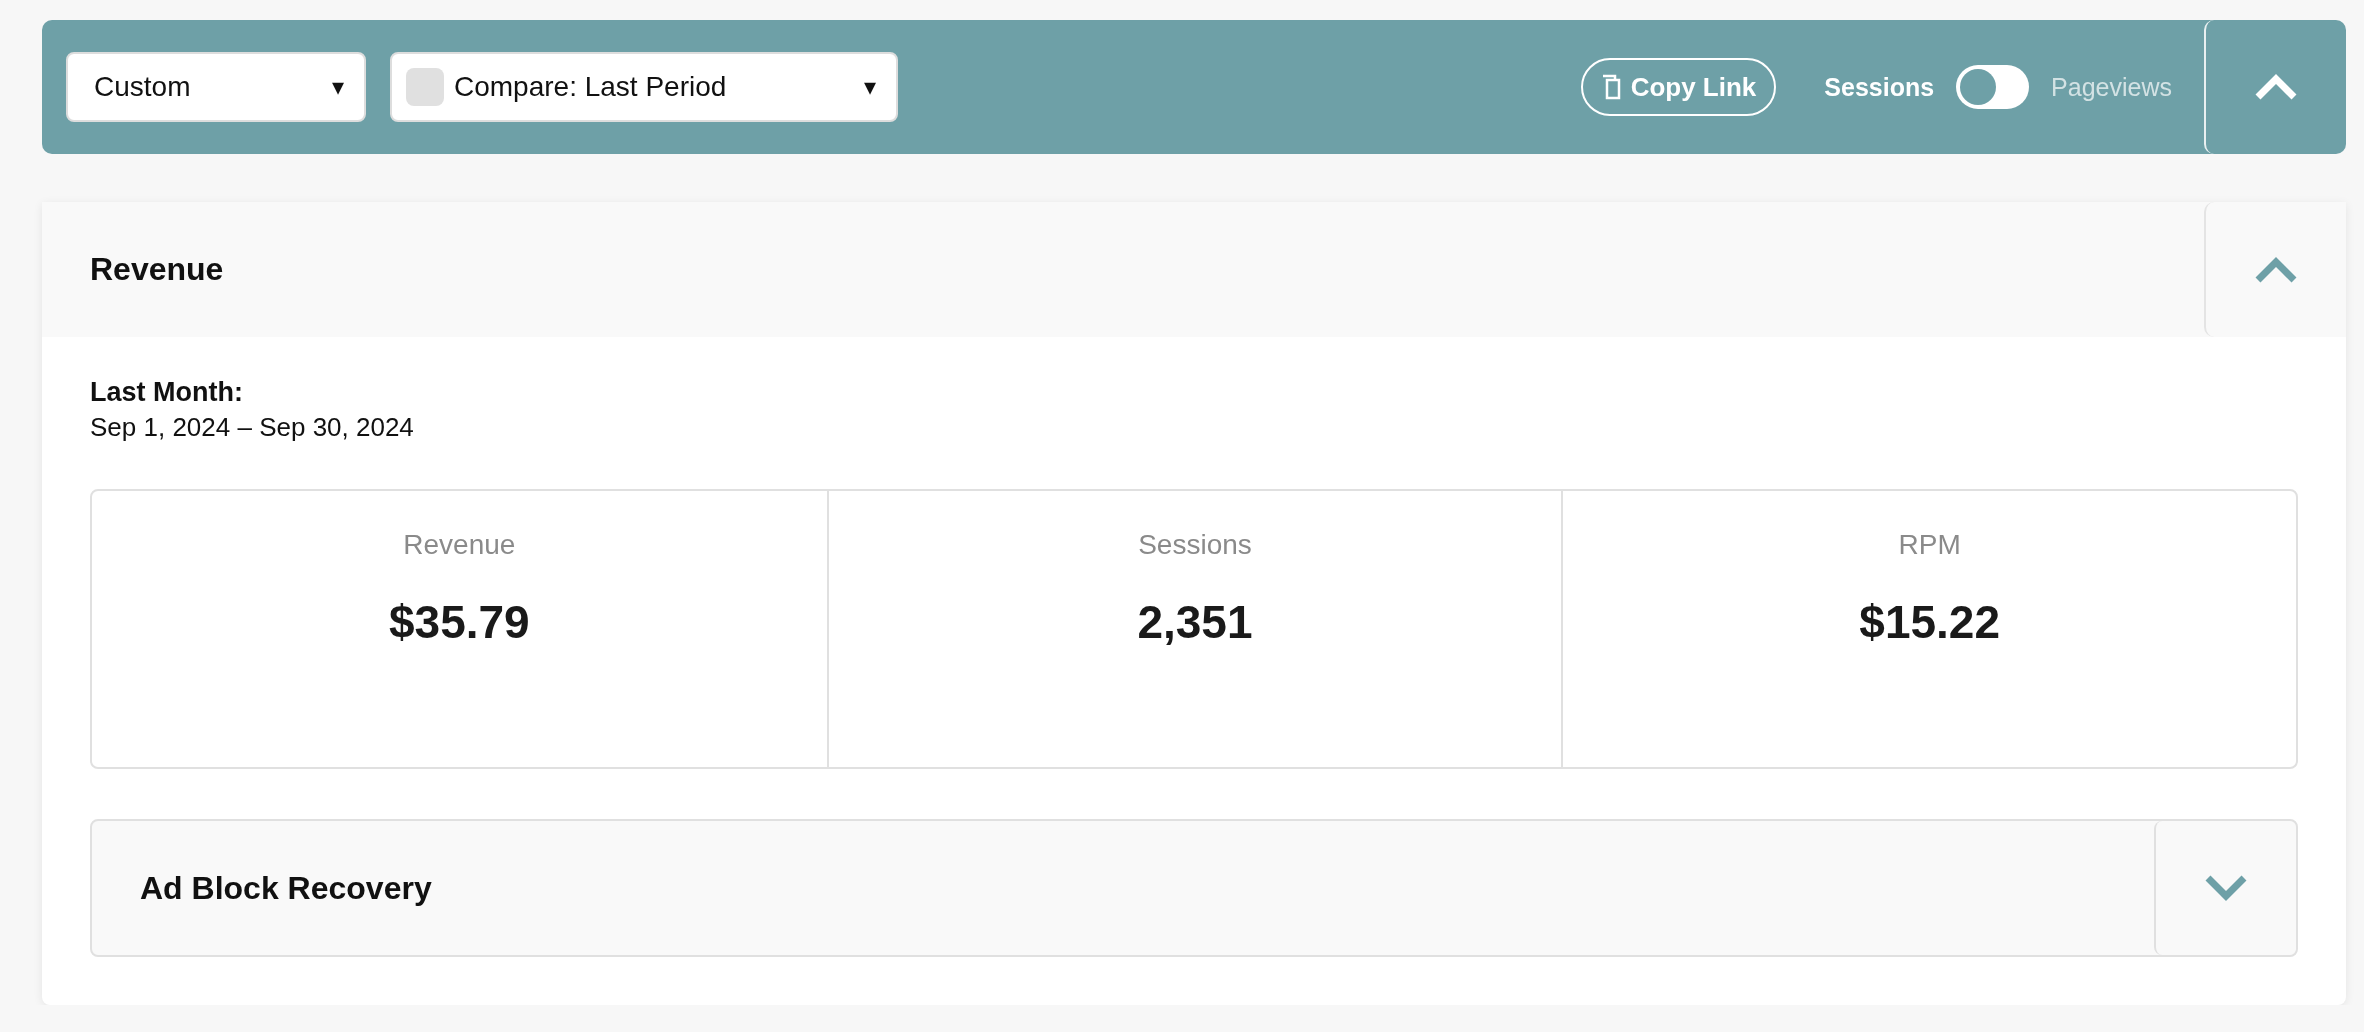 This screenshot has width=2364, height=1032. What do you see at coordinates (1929, 622) in the screenshot?
I see `stat-value: $15.22` at bounding box center [1929, 622].